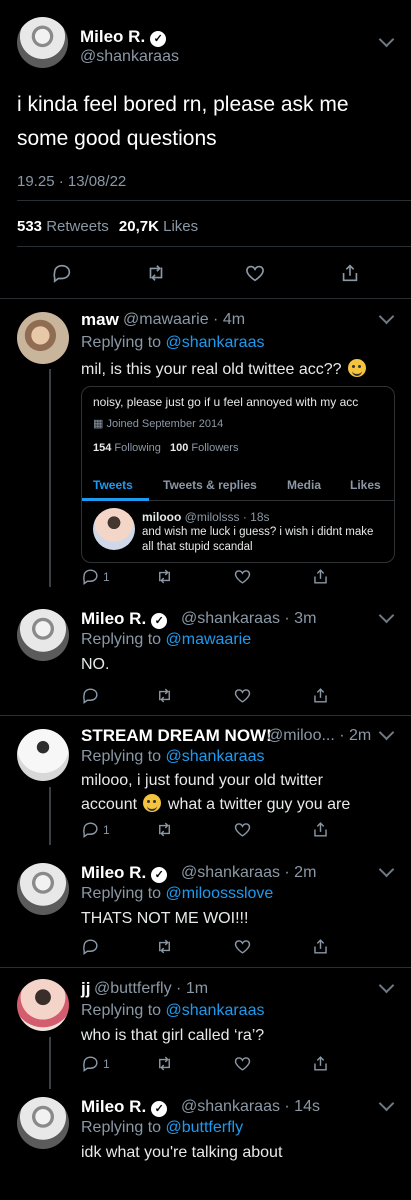  What do you see at coordinates (115, 499) in the screenshot?
I see `active-tab-indicator` at bounding box center [115, 499].